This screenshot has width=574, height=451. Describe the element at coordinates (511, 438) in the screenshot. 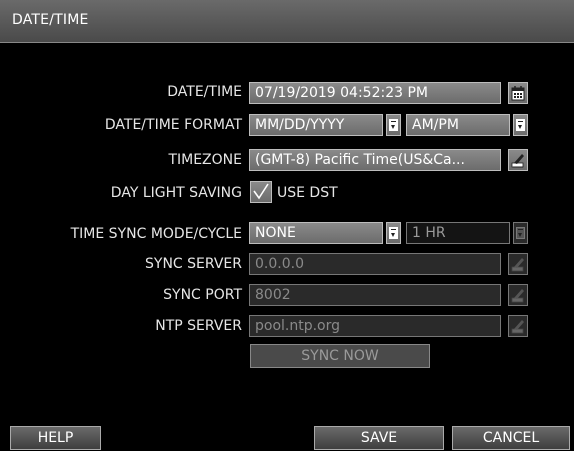

I see `cancel-button: CANCEL` at that location.